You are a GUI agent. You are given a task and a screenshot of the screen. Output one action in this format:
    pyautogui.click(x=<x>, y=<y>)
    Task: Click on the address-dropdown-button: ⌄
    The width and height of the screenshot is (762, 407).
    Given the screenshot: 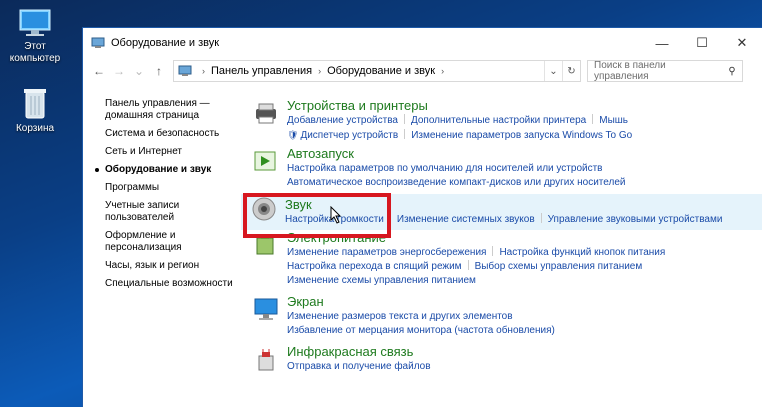 What is the action you would take?
    pyautogui.click(x=553, y=71)
    